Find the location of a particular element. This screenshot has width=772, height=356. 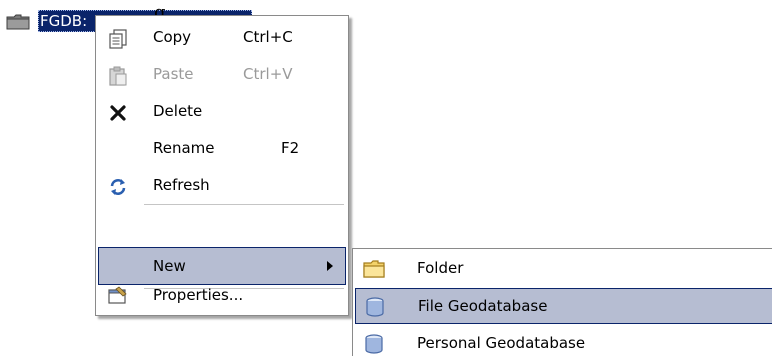

delete-icon is located at coordinates (118, 113).